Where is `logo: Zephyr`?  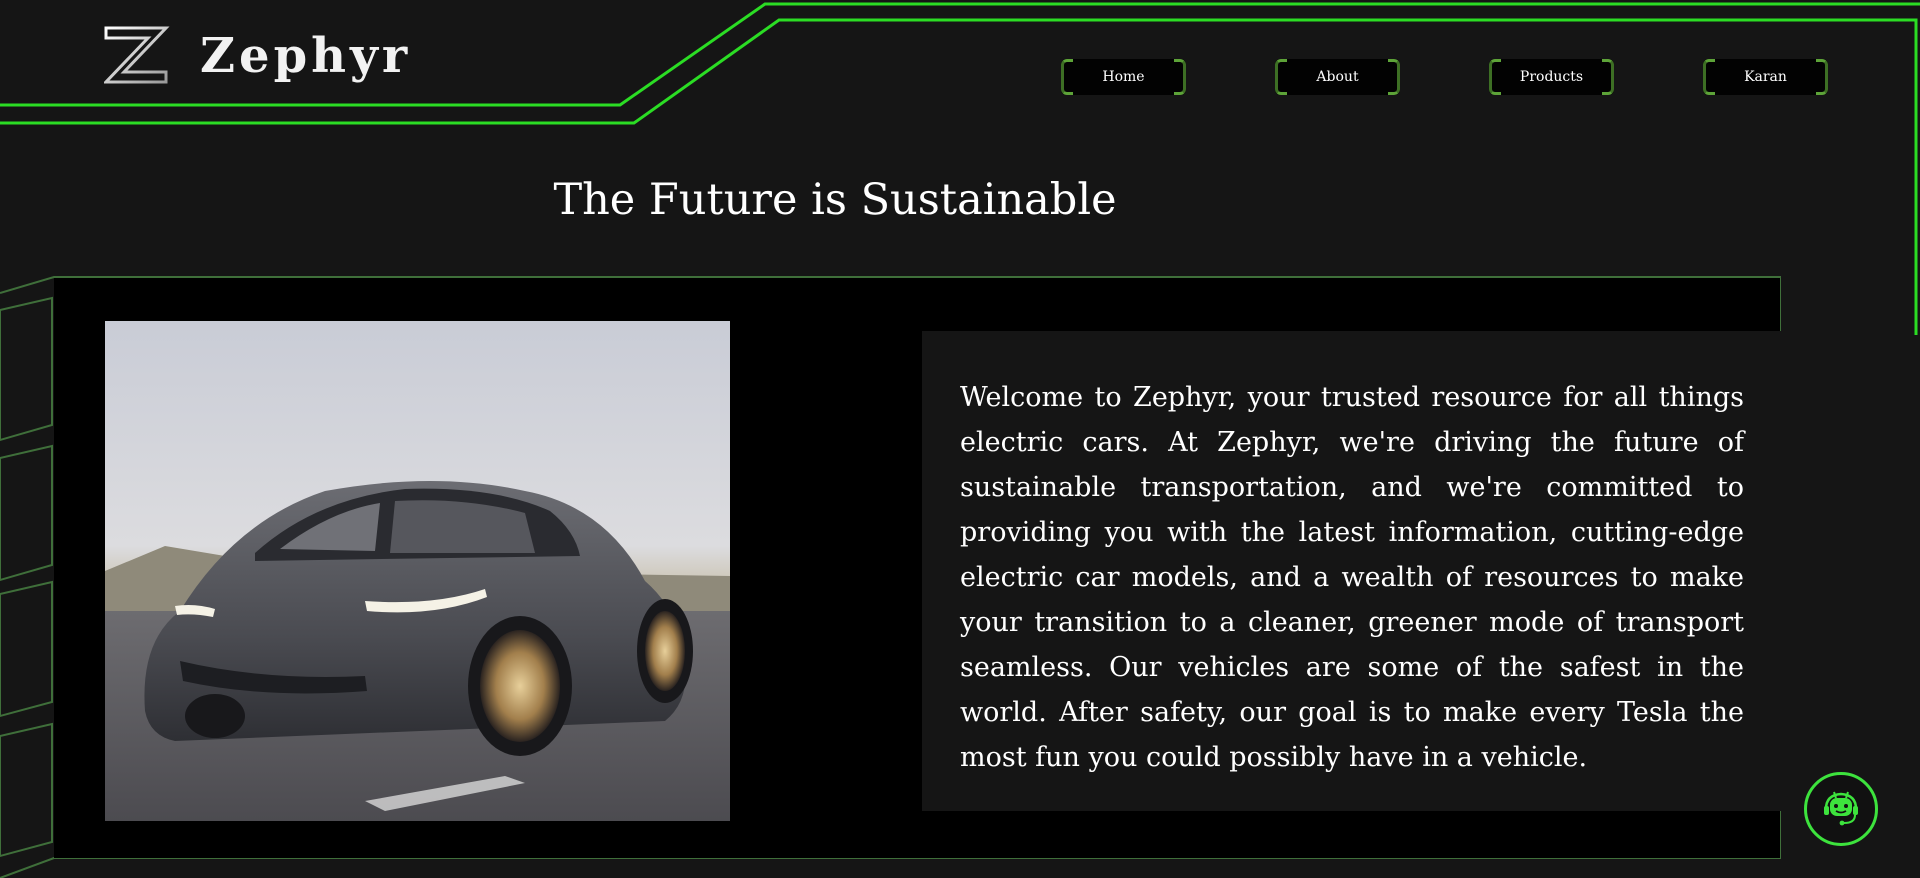 logo: Zephyr is located at coordinates (257, 56).